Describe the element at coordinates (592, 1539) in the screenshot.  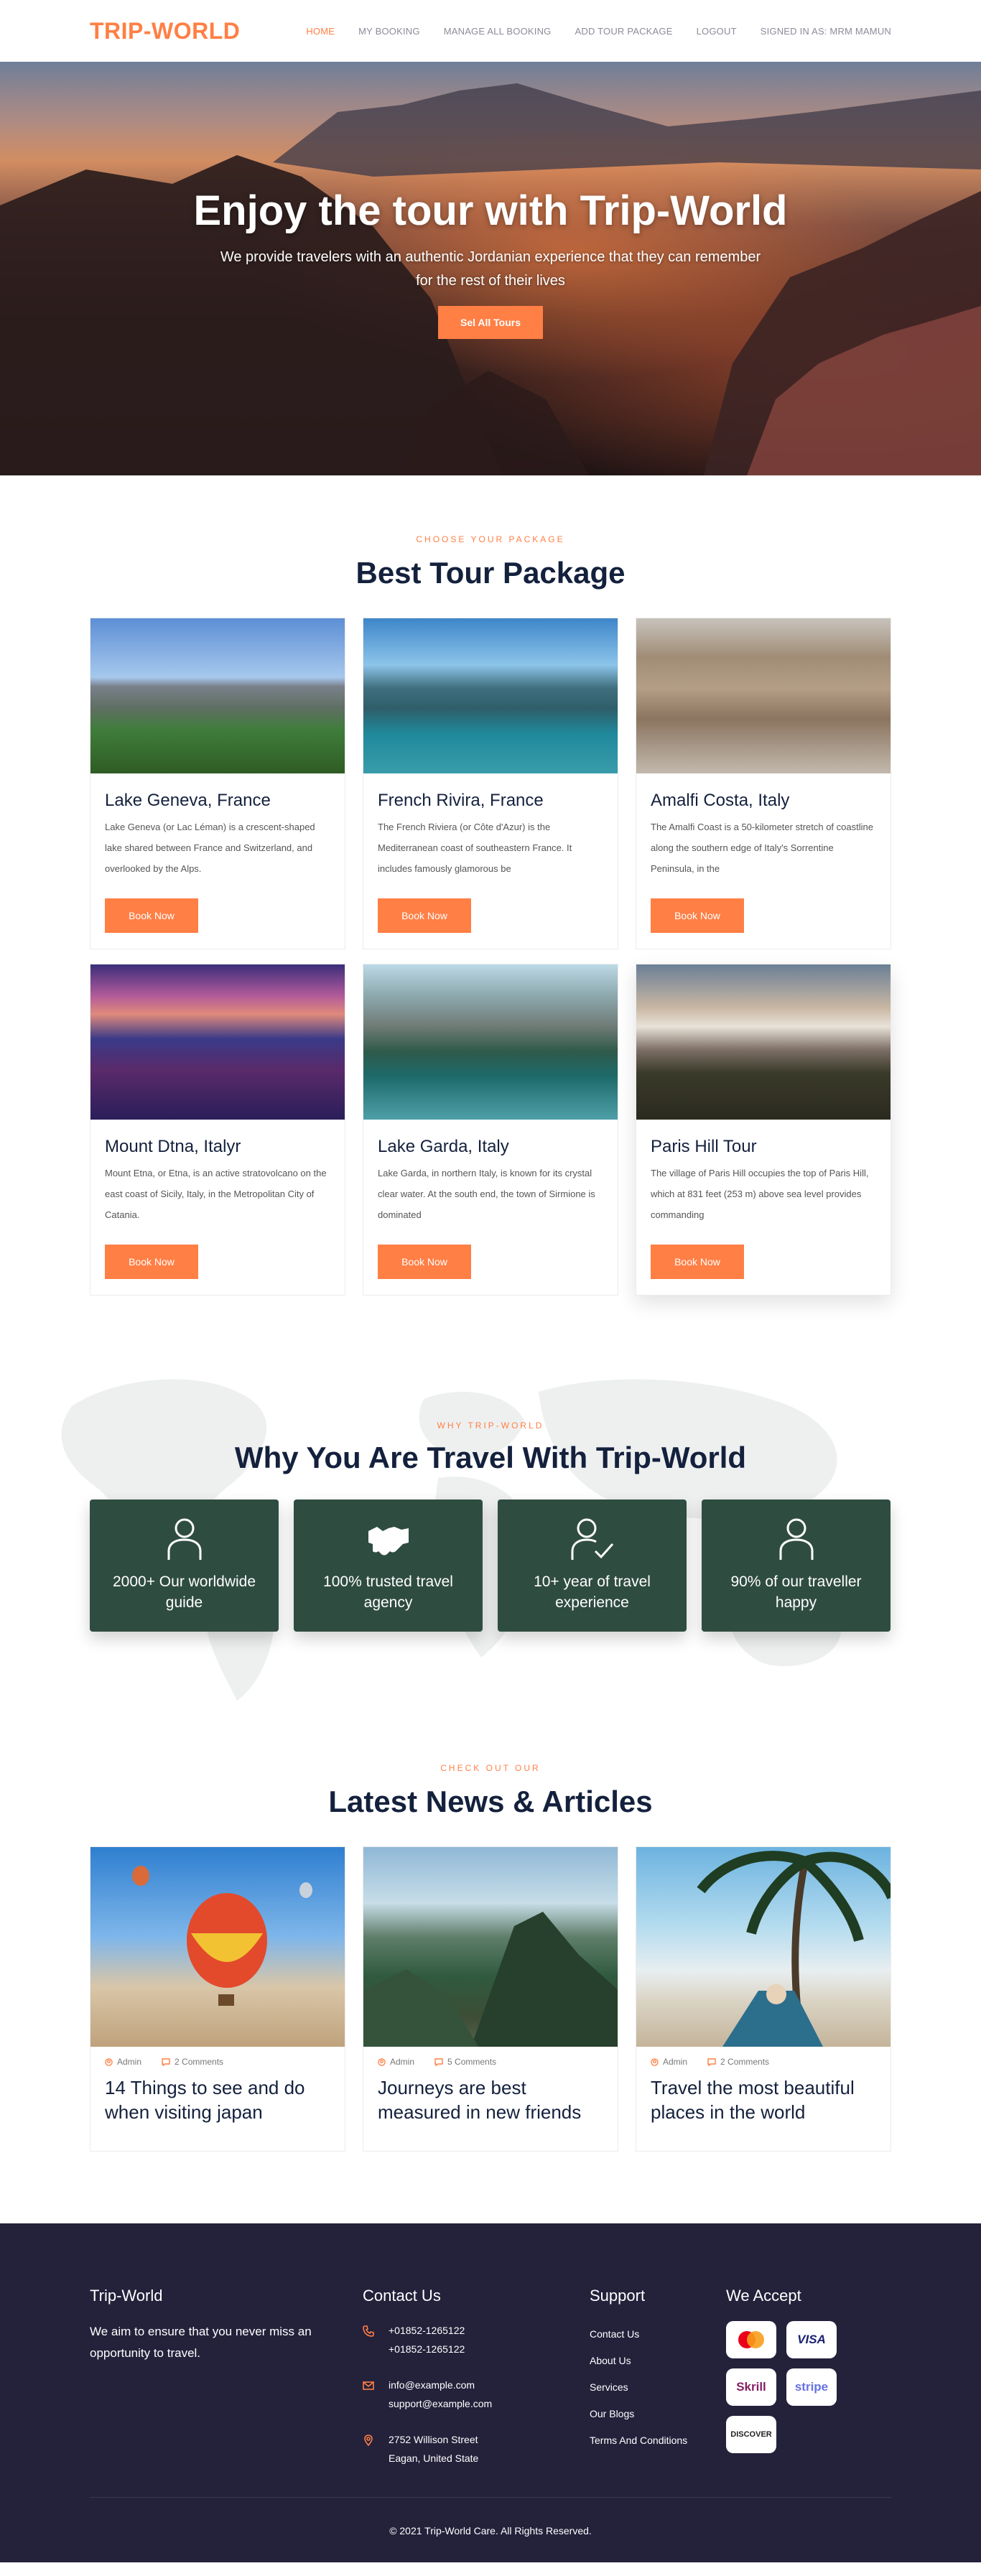
I see `user-check-icon` at that location.